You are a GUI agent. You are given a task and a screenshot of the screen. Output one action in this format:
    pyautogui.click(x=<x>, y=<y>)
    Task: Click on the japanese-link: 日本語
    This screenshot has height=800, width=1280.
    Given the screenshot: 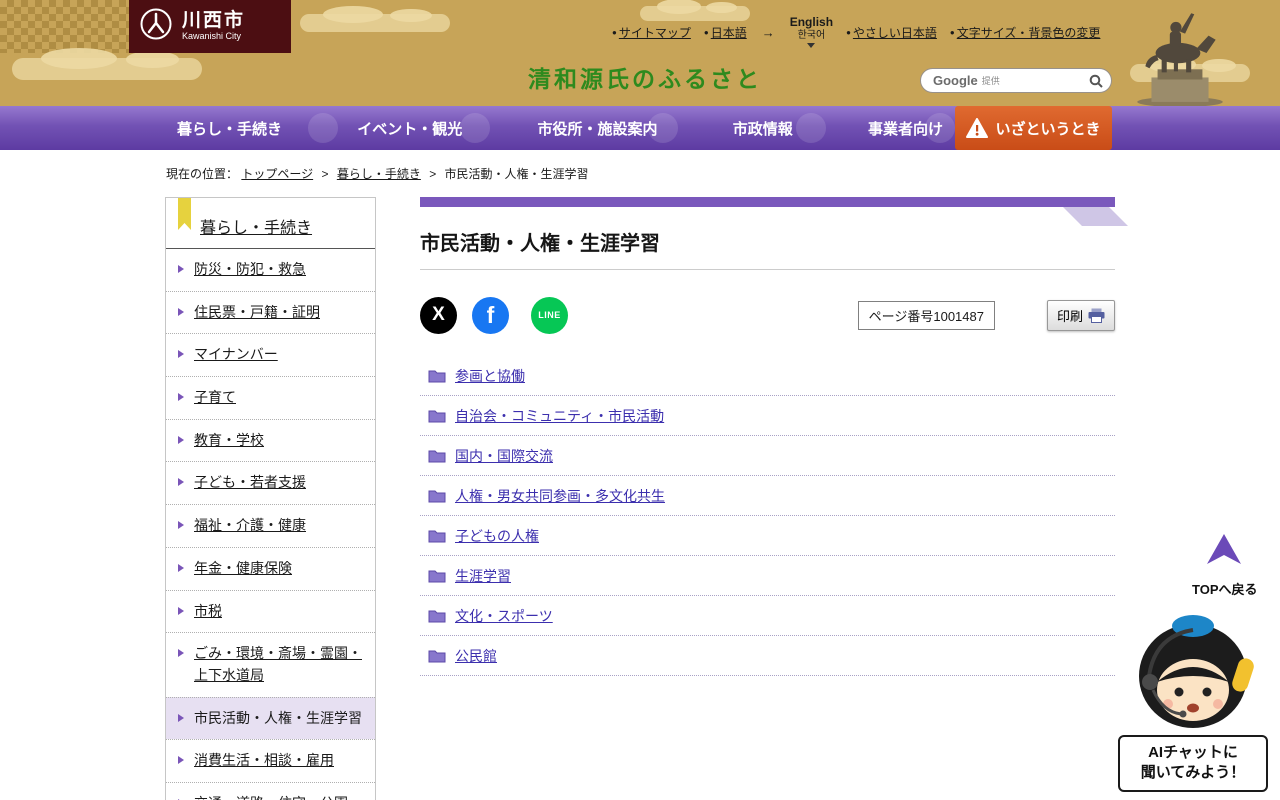 What is the action you would take?
    pyautogui.click(x=729, y=33)
    